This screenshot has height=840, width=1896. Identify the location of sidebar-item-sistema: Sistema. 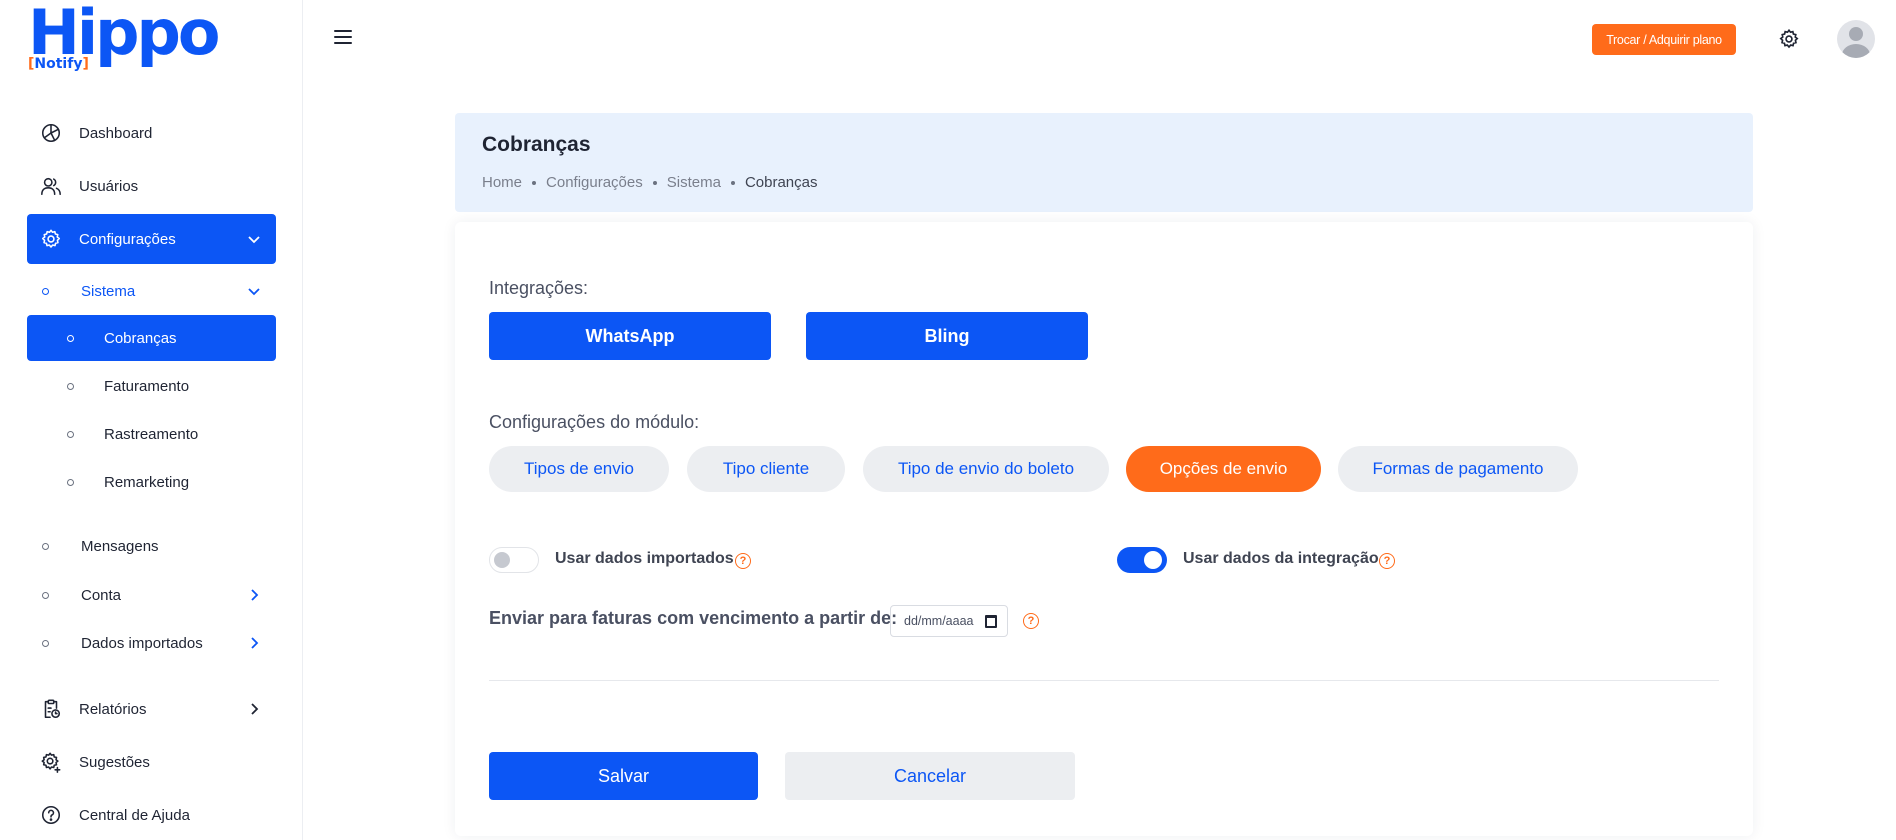
(151, 291).